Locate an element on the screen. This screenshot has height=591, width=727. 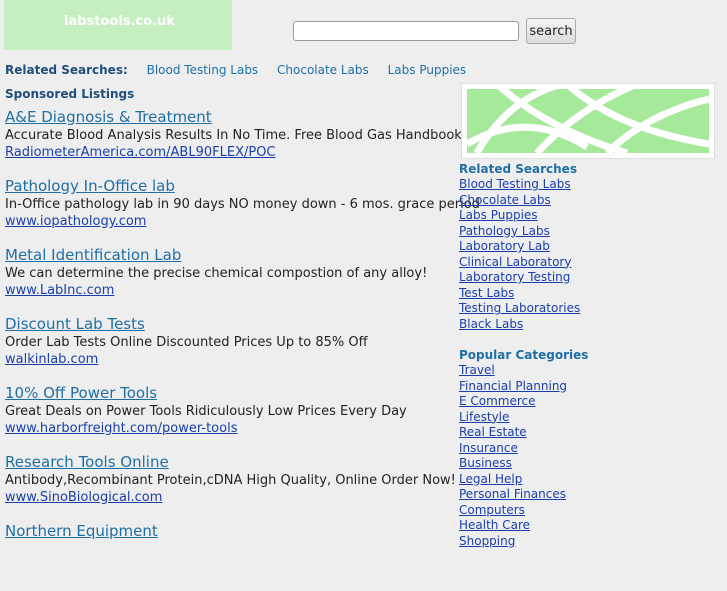
search-button: search is located at coordinates (551, 31).